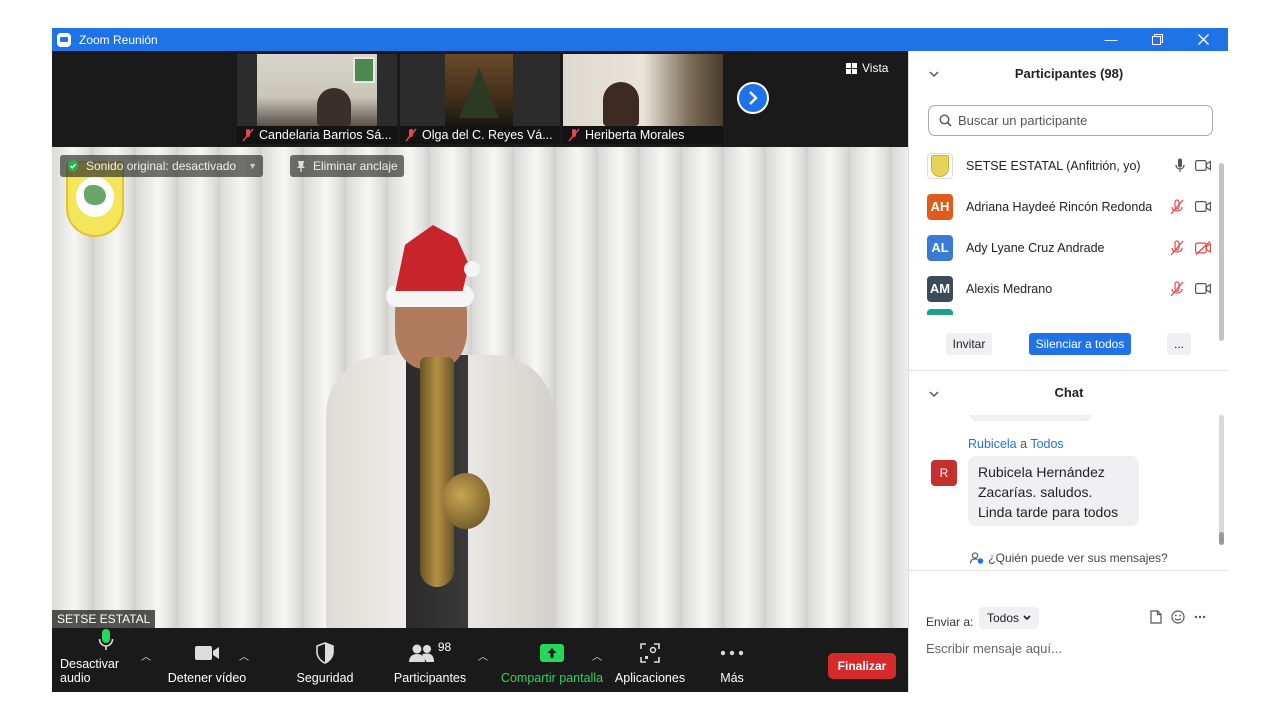 The width and height of the screenshot is (1280, 720). I want to click on chat-message-line: Rubicela Hernández, so click(1041, 472).